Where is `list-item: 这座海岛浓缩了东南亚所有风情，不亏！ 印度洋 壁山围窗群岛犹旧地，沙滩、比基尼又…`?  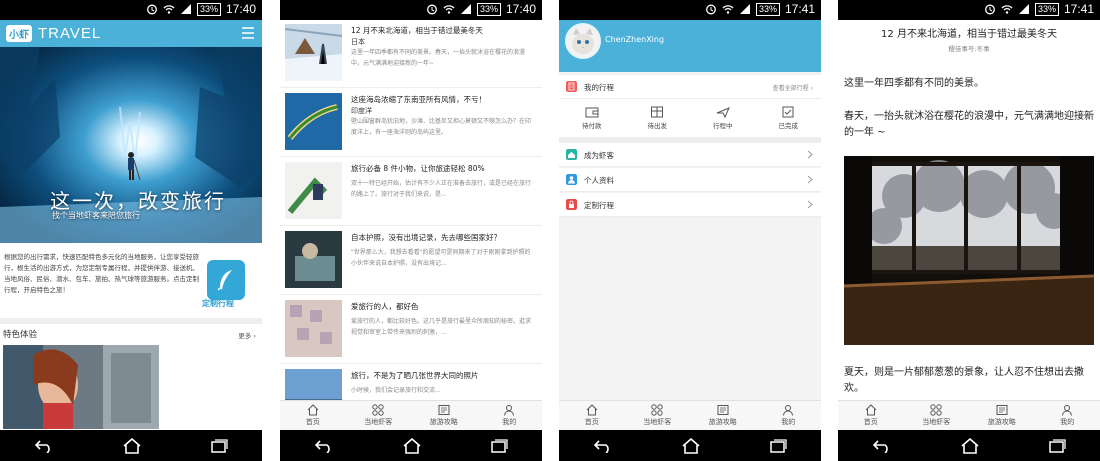 list-item: 这座海岛浓缩了东南亚所有风情，不亏！ 印度洋 壁山围窗群岛犹旧地，沙滩、比基尼又… is located at coordinates (411, 123).